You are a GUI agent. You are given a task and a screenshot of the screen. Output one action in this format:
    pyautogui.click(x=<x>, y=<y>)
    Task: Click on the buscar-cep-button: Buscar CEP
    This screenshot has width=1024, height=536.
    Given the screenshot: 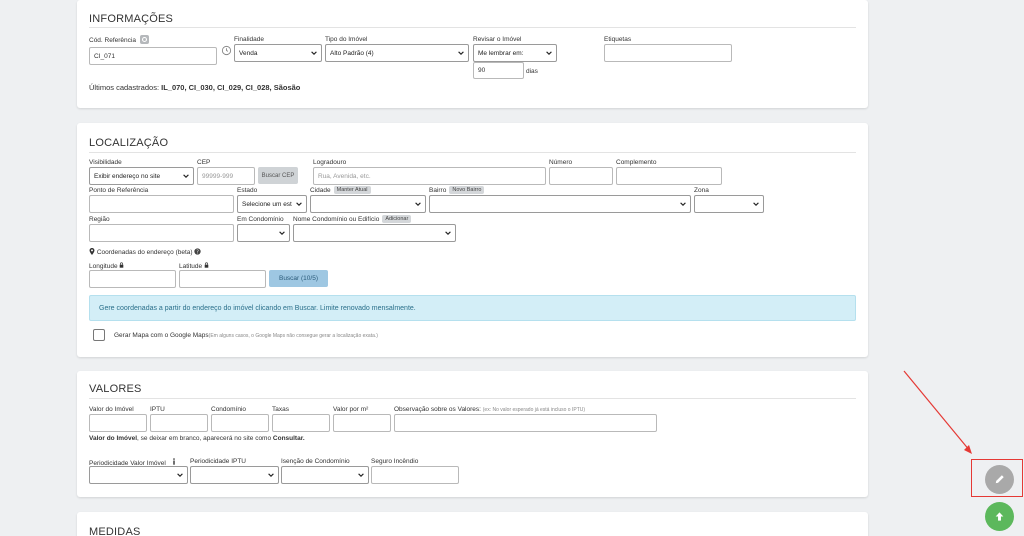 What is the action you would take?
    pyautogui.click(x=278, y=175)
    